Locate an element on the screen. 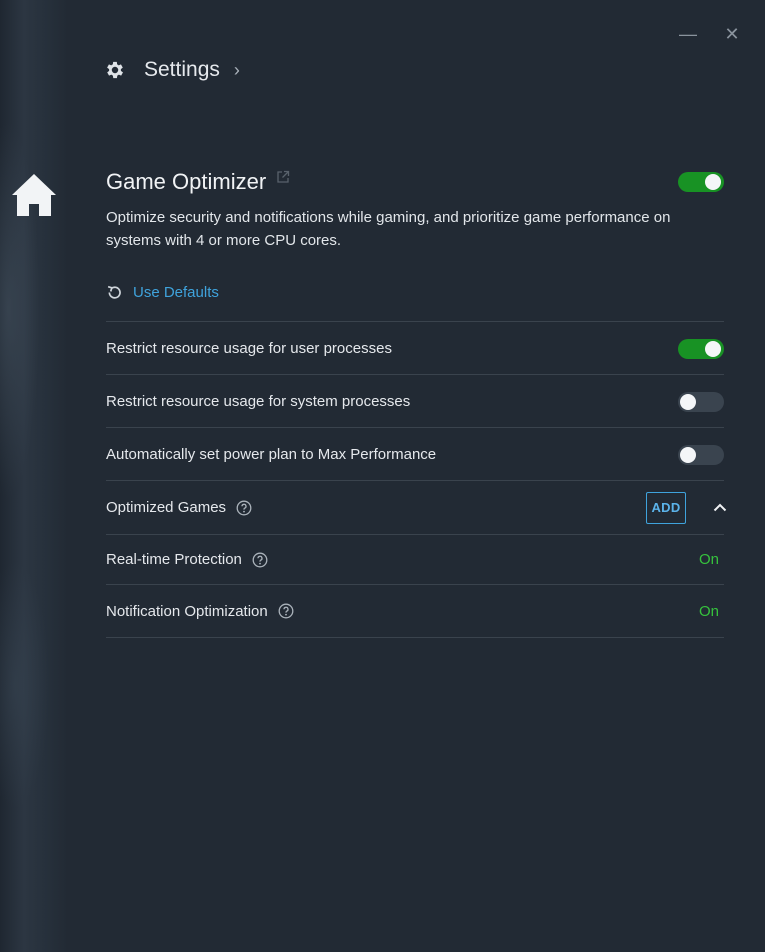 The image size is (765, 952). breadcrumb: Settings › is located at coordinates (172, 70).